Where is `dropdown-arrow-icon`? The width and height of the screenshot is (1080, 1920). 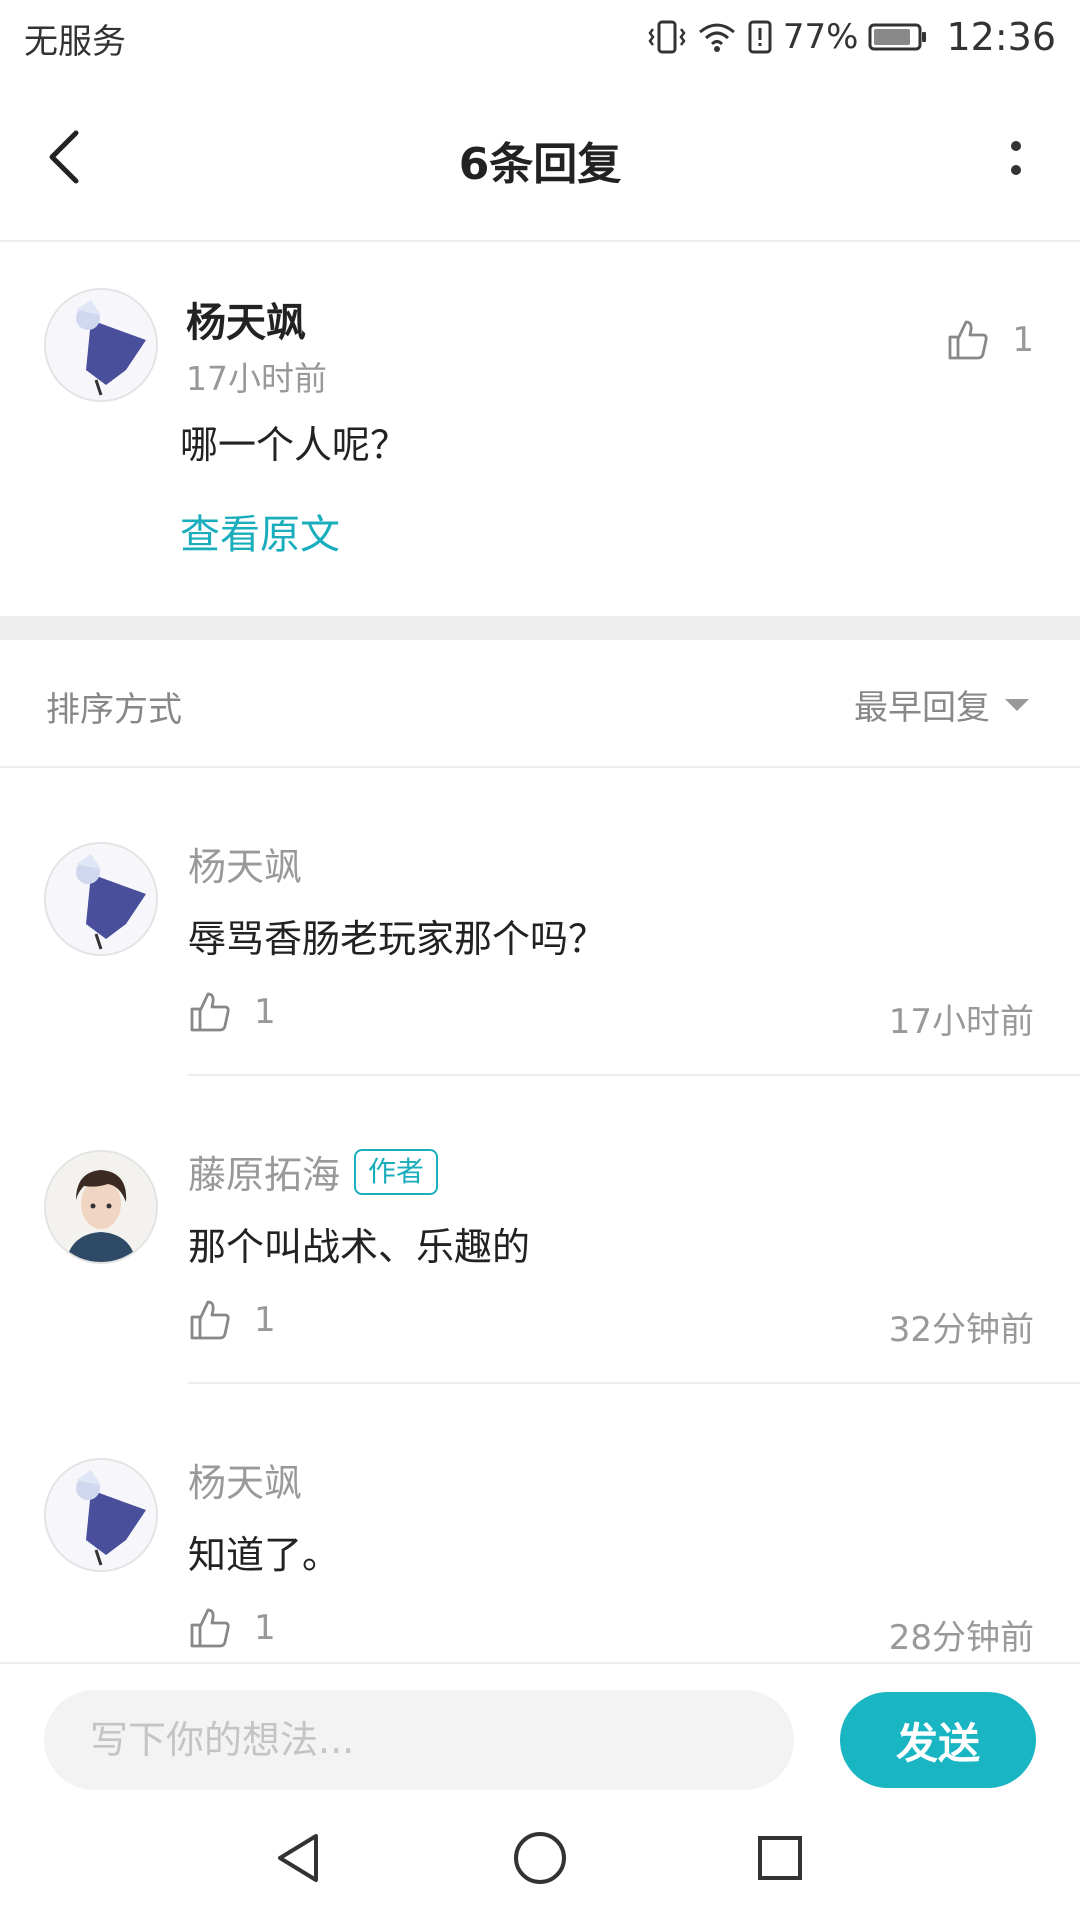 dropdown-arrow-icon is located at coordinates (1017, 704).